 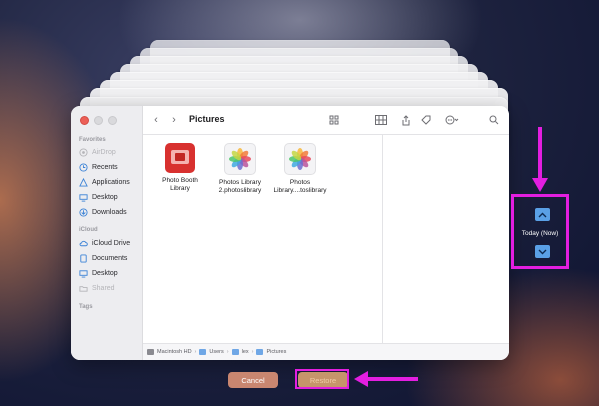 What do you see at coordinates (83, 288) in the screenshot?
I see `shared-folder-icon` at bounding box center [83, 288].